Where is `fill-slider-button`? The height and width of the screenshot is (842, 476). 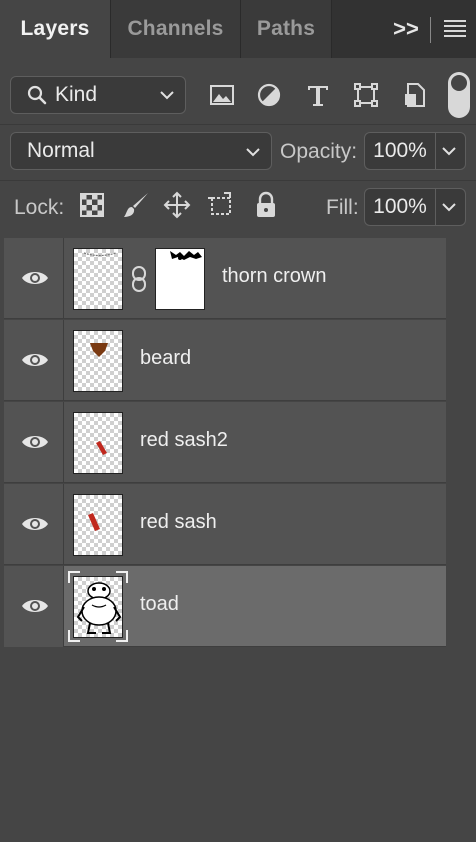 fill-slider-button is located at coordinates (451, 207).